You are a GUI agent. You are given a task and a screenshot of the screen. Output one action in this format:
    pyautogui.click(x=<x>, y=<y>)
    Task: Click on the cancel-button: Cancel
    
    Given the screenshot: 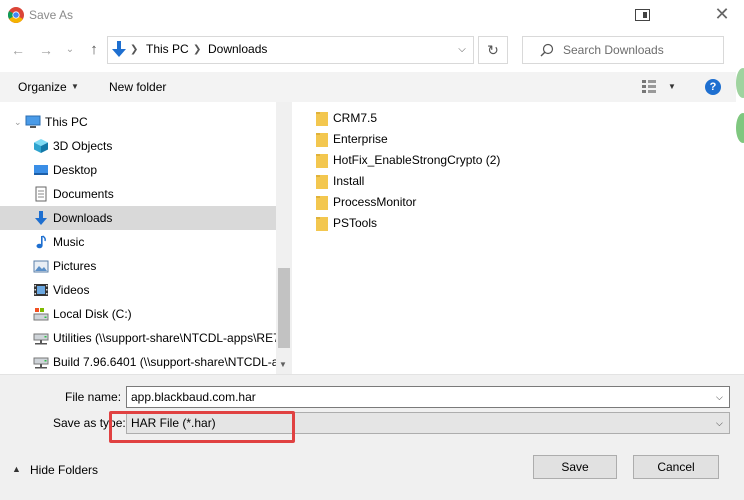 What is the action you would take?
    pyautogui.click(x=676, y=467)
    